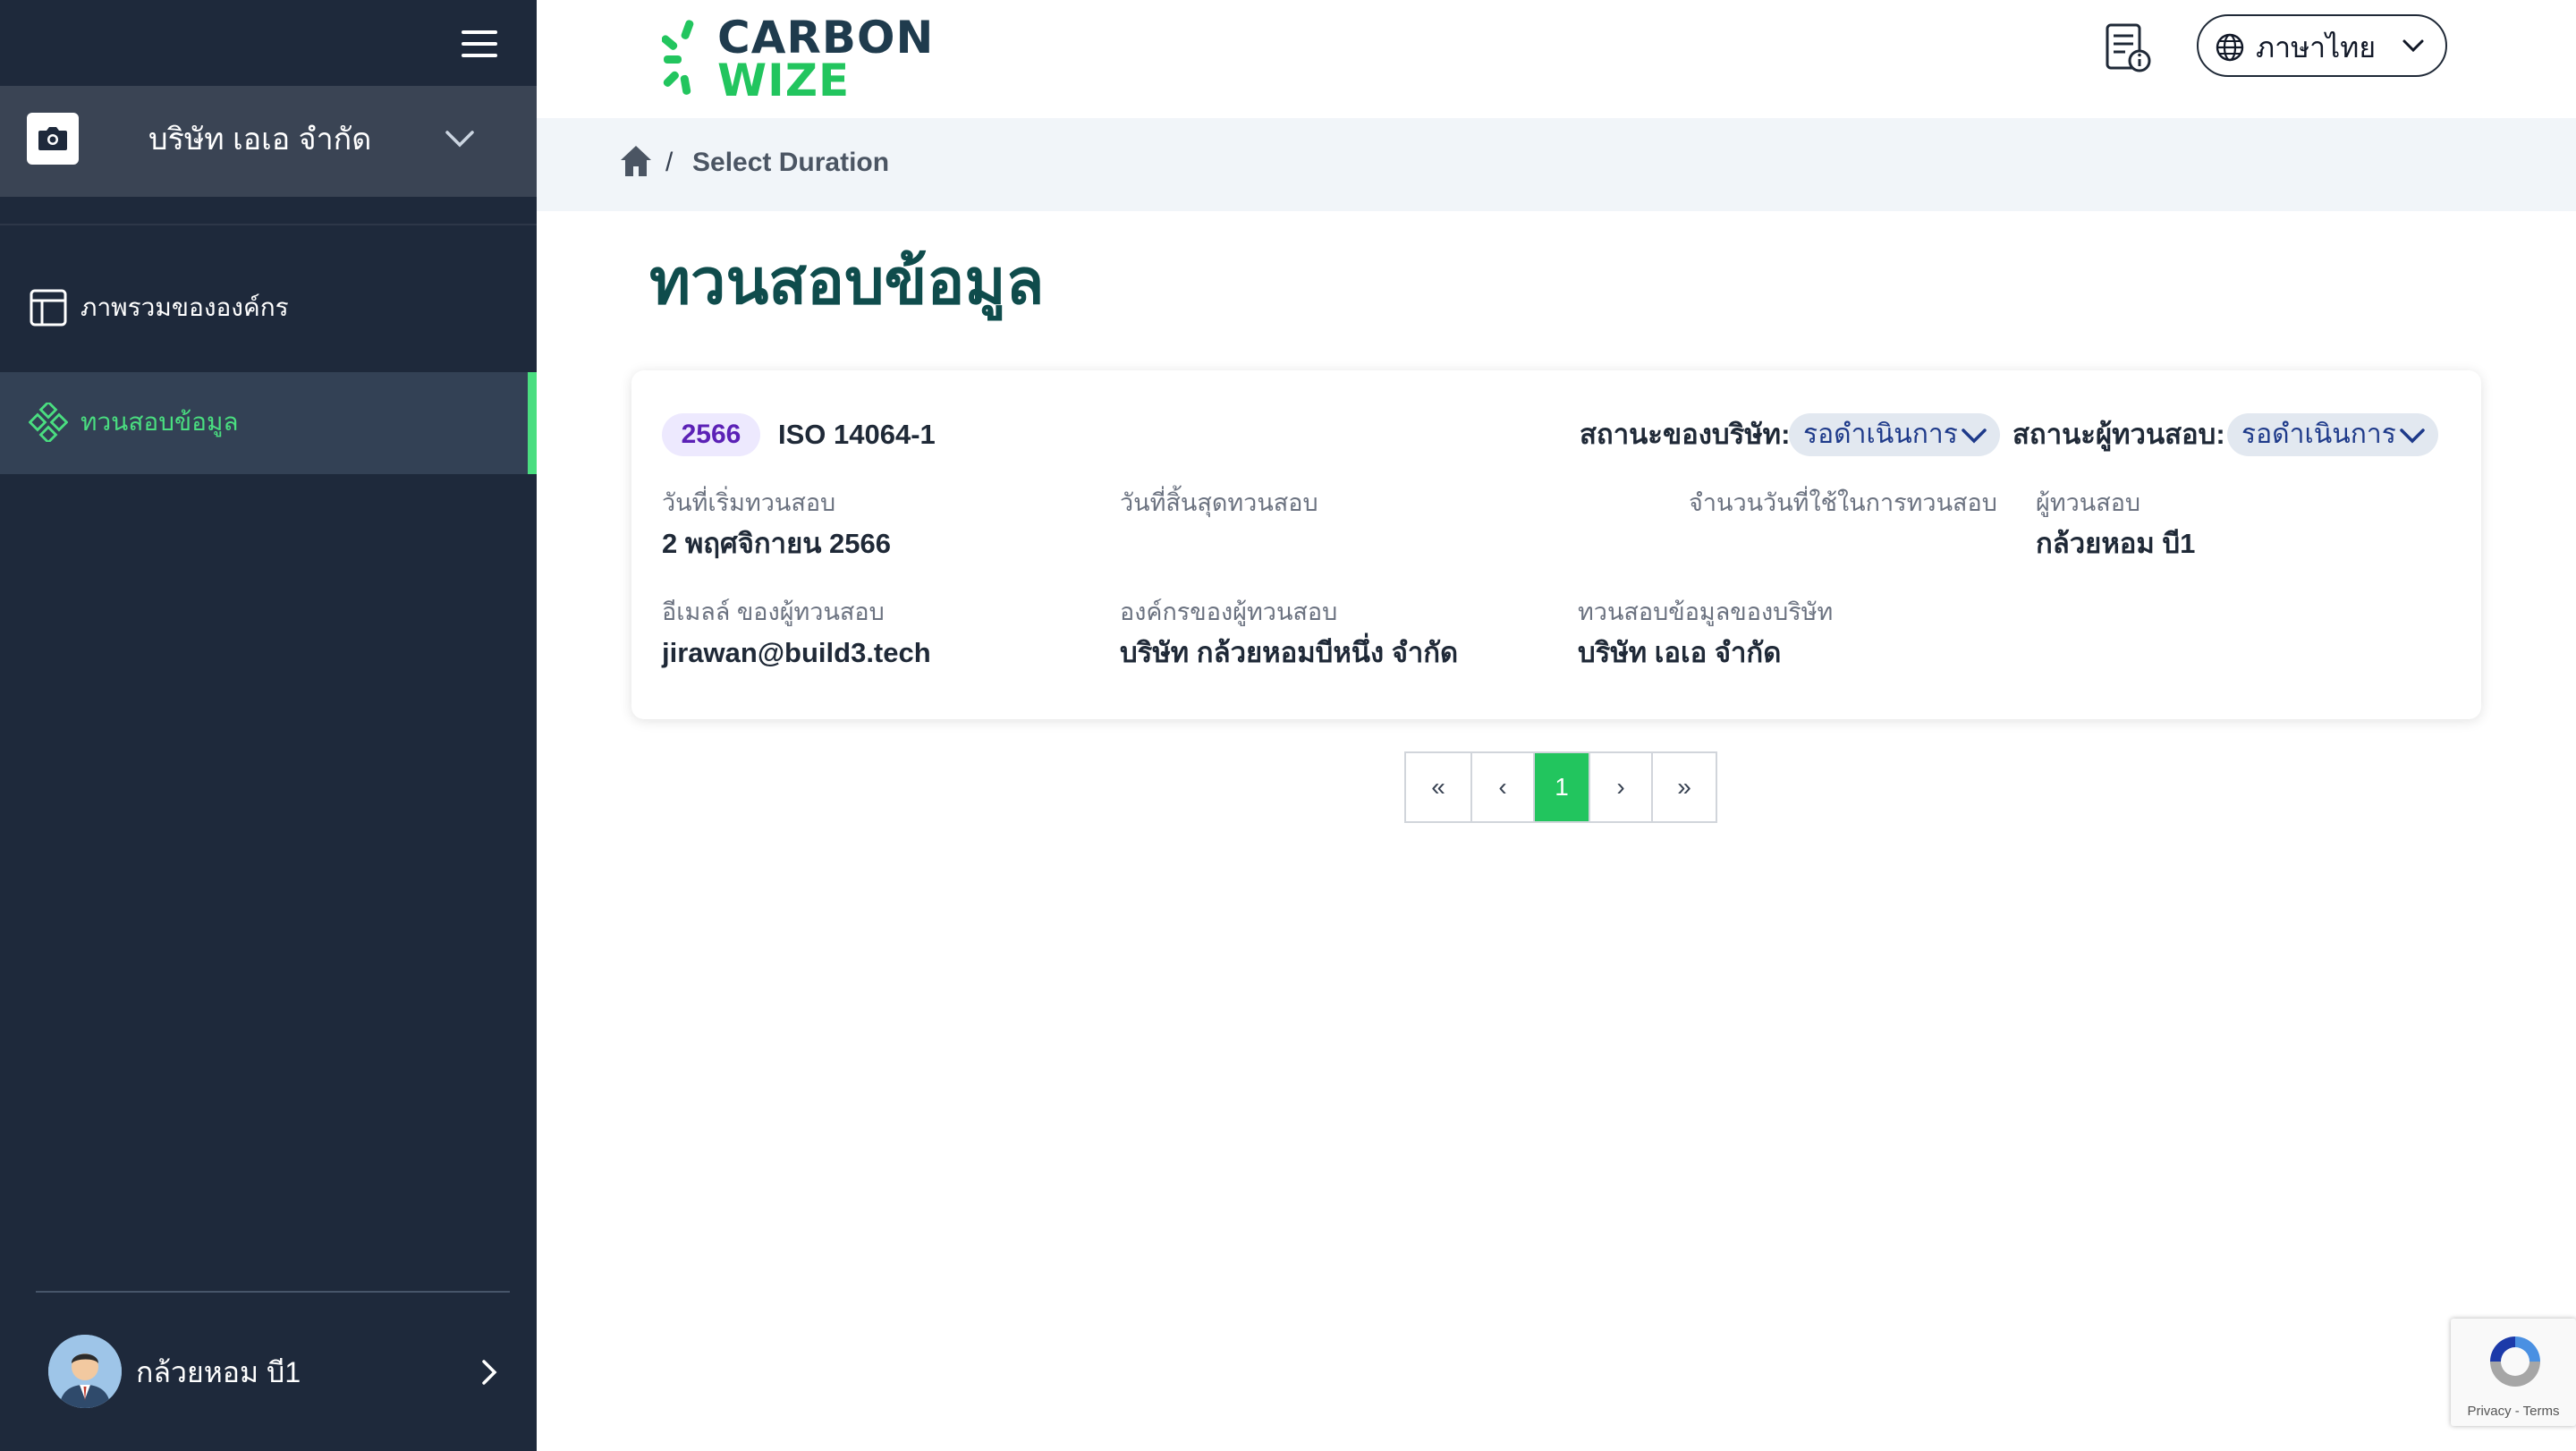 This screenshot has height=1451, width=2576. Describe the element at coordinates (1684, 787) in the screenshot. I see `page-last-button: »` at that location.